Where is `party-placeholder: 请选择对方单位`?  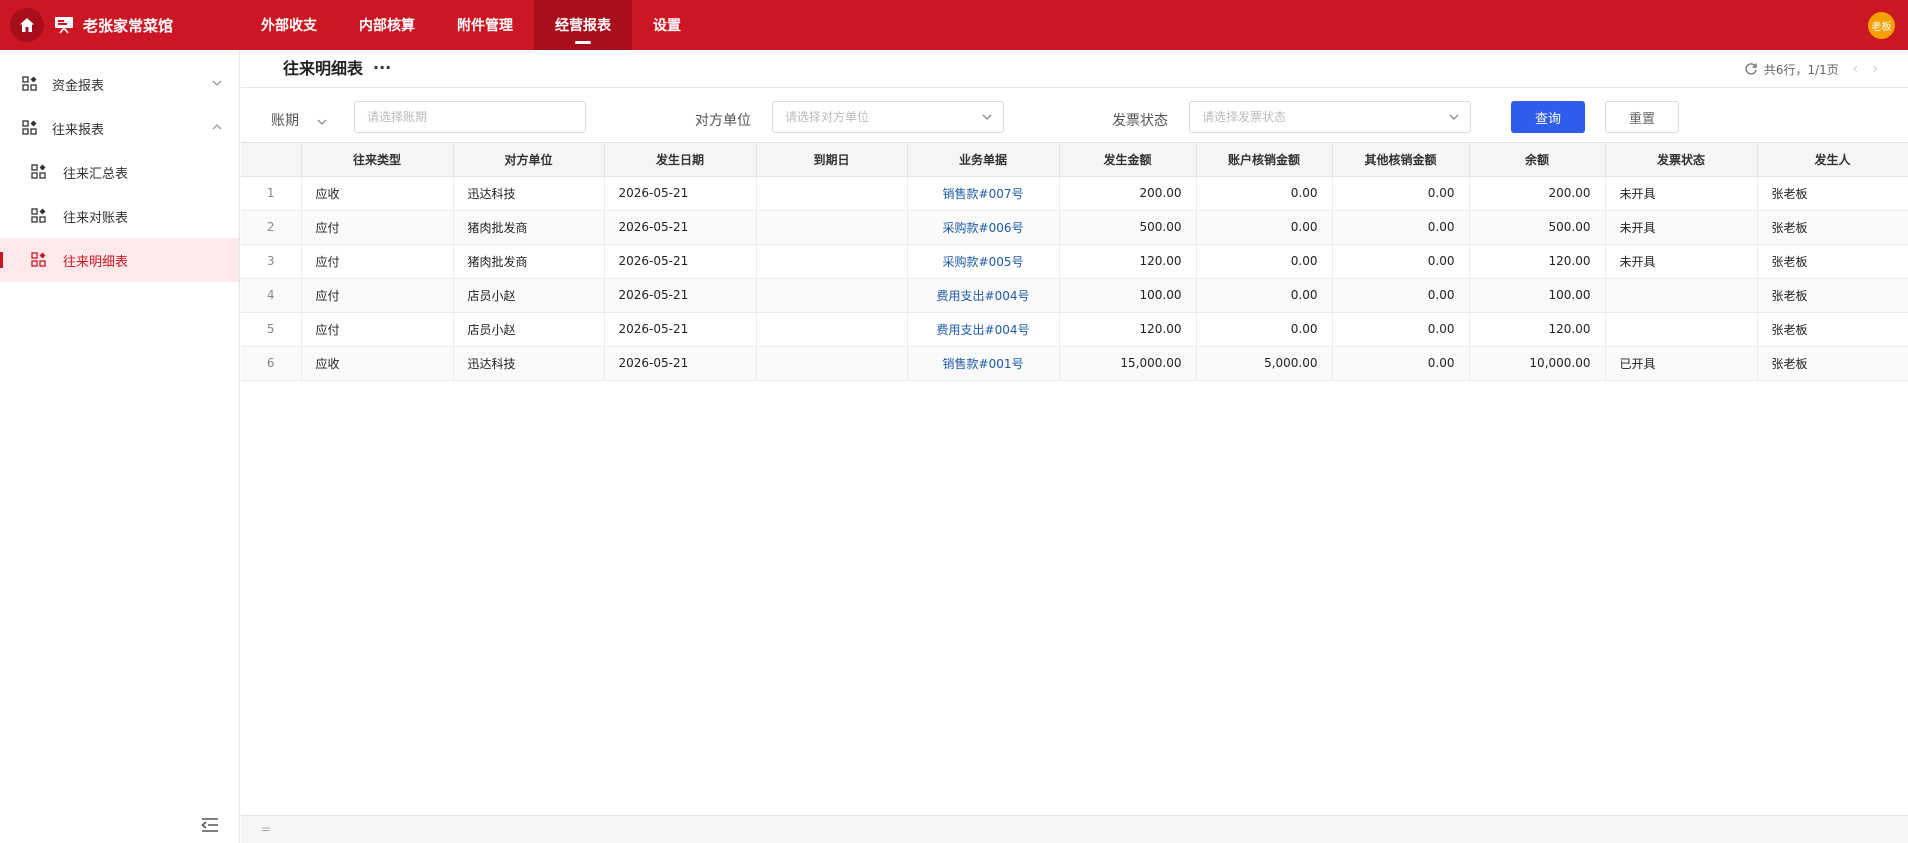 party-placeholder: 请选择对方单位 is located at coordinates (827, 117).